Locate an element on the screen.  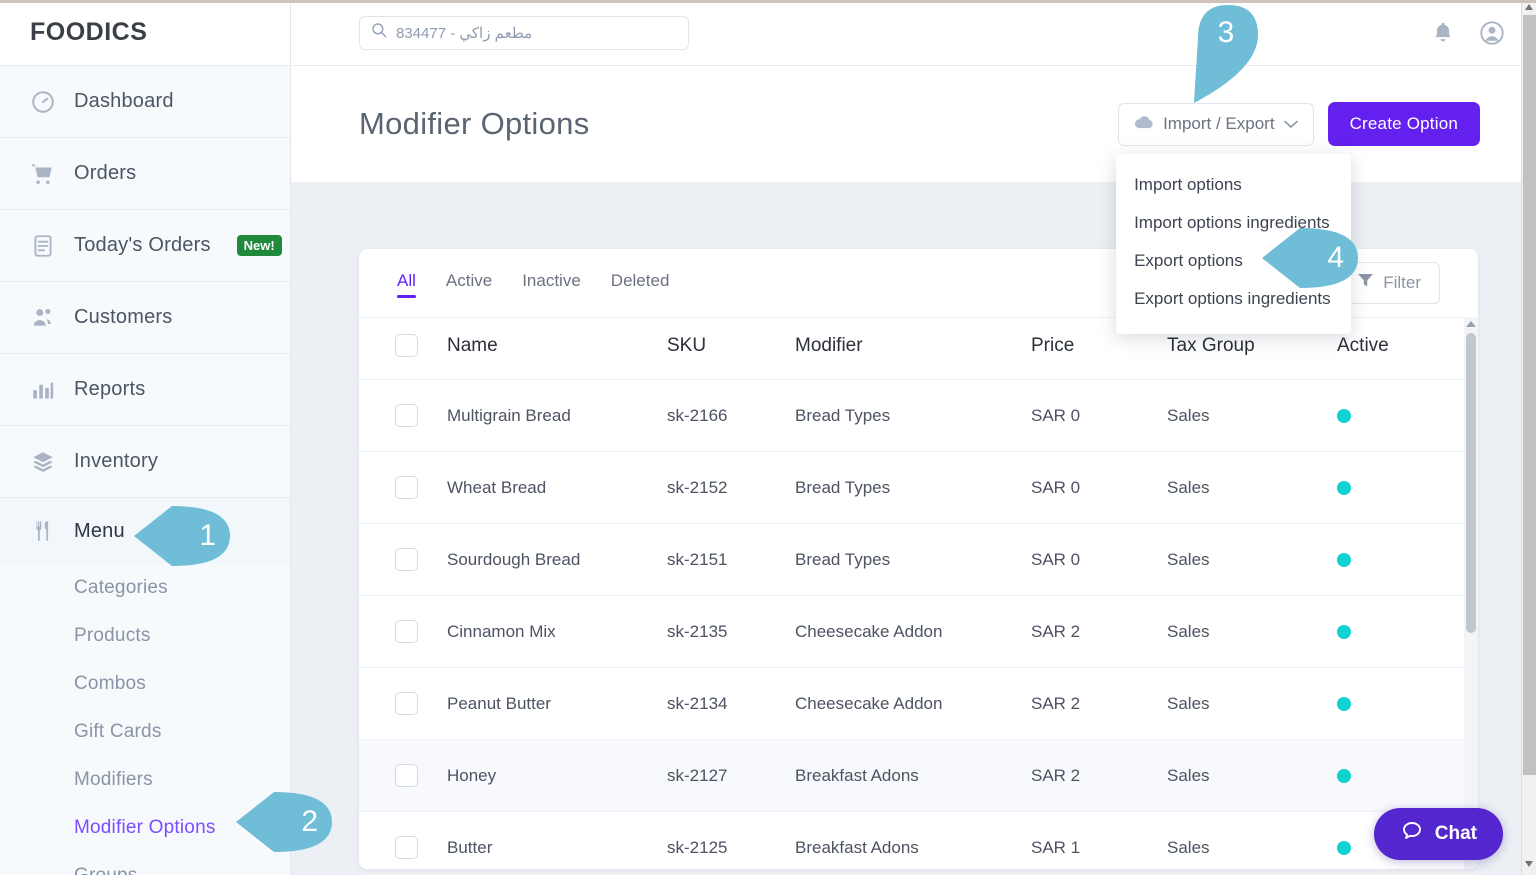
chat-bubble-icon is located at coordinates (1412, 834).